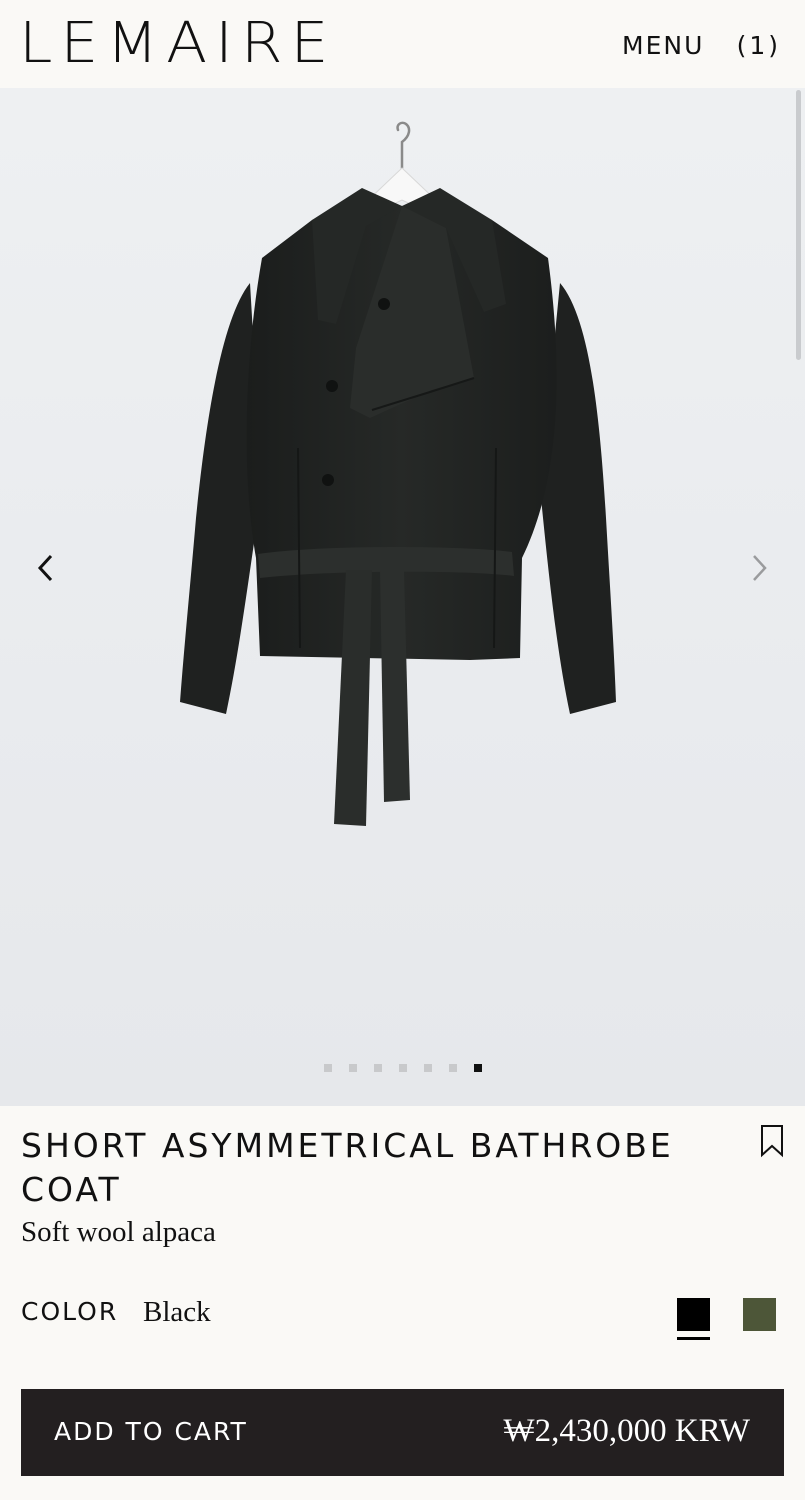  What do you see at coordinates (693, 1314) in the screenshot?
I see `color-swatch-black` at bounding box center [693, 1314].